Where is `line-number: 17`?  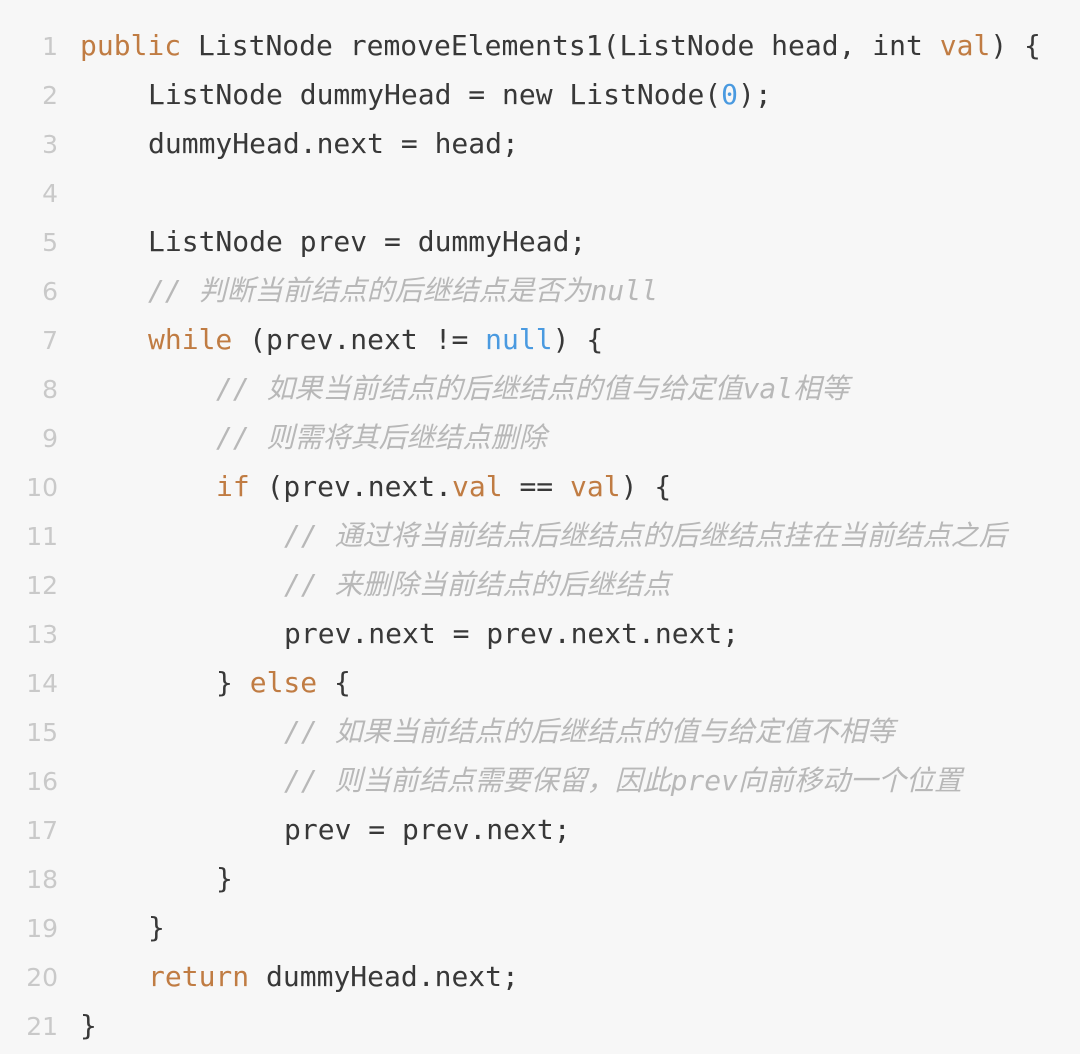
line-number: 17 is located at coordinates (42, 830).